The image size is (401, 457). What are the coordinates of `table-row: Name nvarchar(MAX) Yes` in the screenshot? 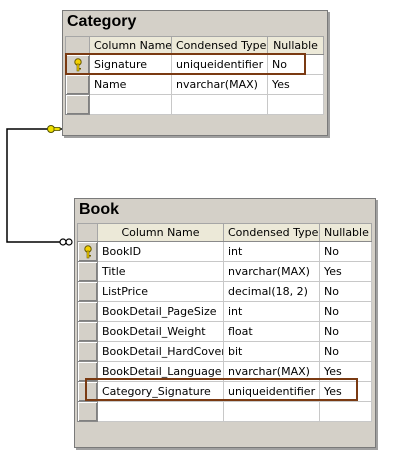 It's located at (194, 84).